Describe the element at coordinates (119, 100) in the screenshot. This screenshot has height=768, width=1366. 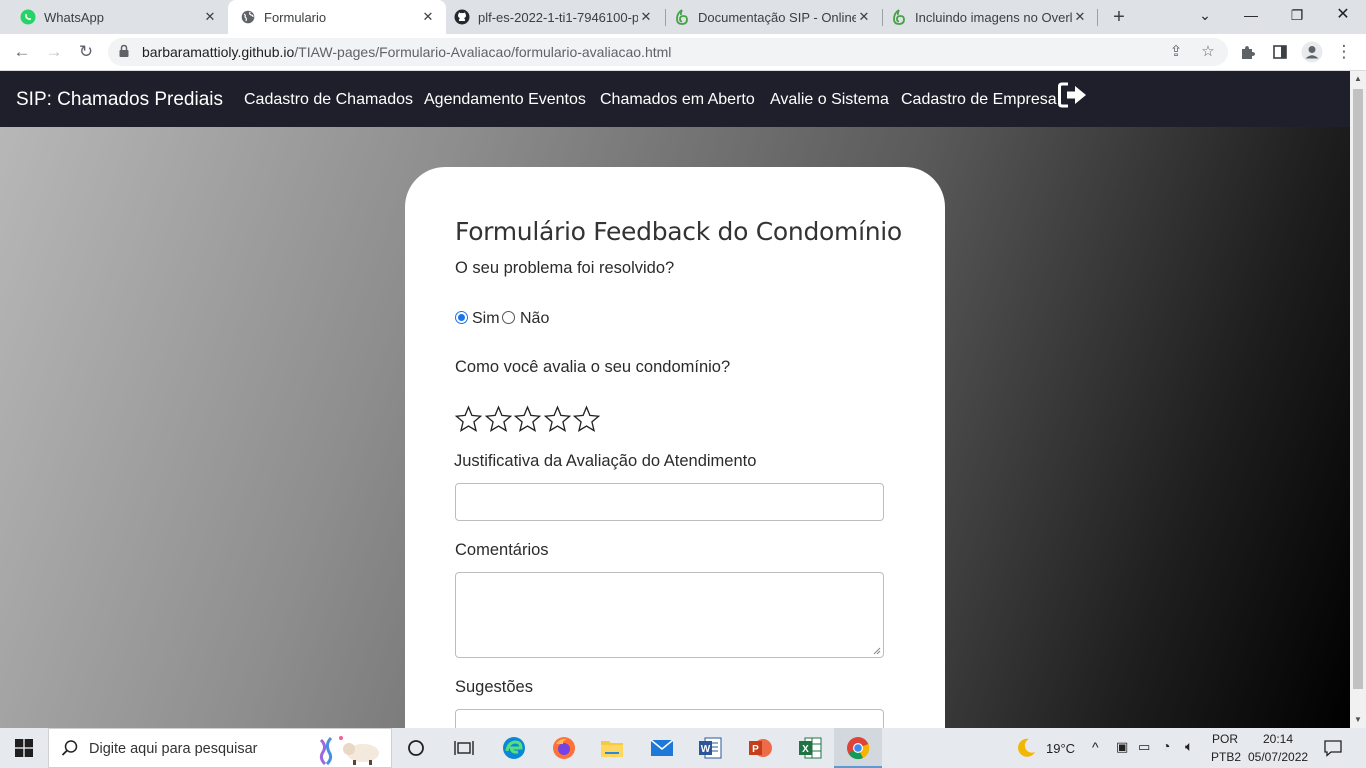
I see `site-brand: SIP: Chamados Prediais` at that location.